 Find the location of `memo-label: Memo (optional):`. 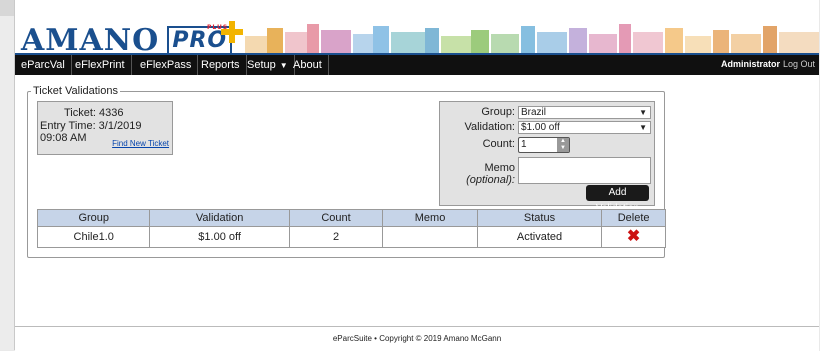

memo-label: Memo (optional): is located at coordinates (478, 174).